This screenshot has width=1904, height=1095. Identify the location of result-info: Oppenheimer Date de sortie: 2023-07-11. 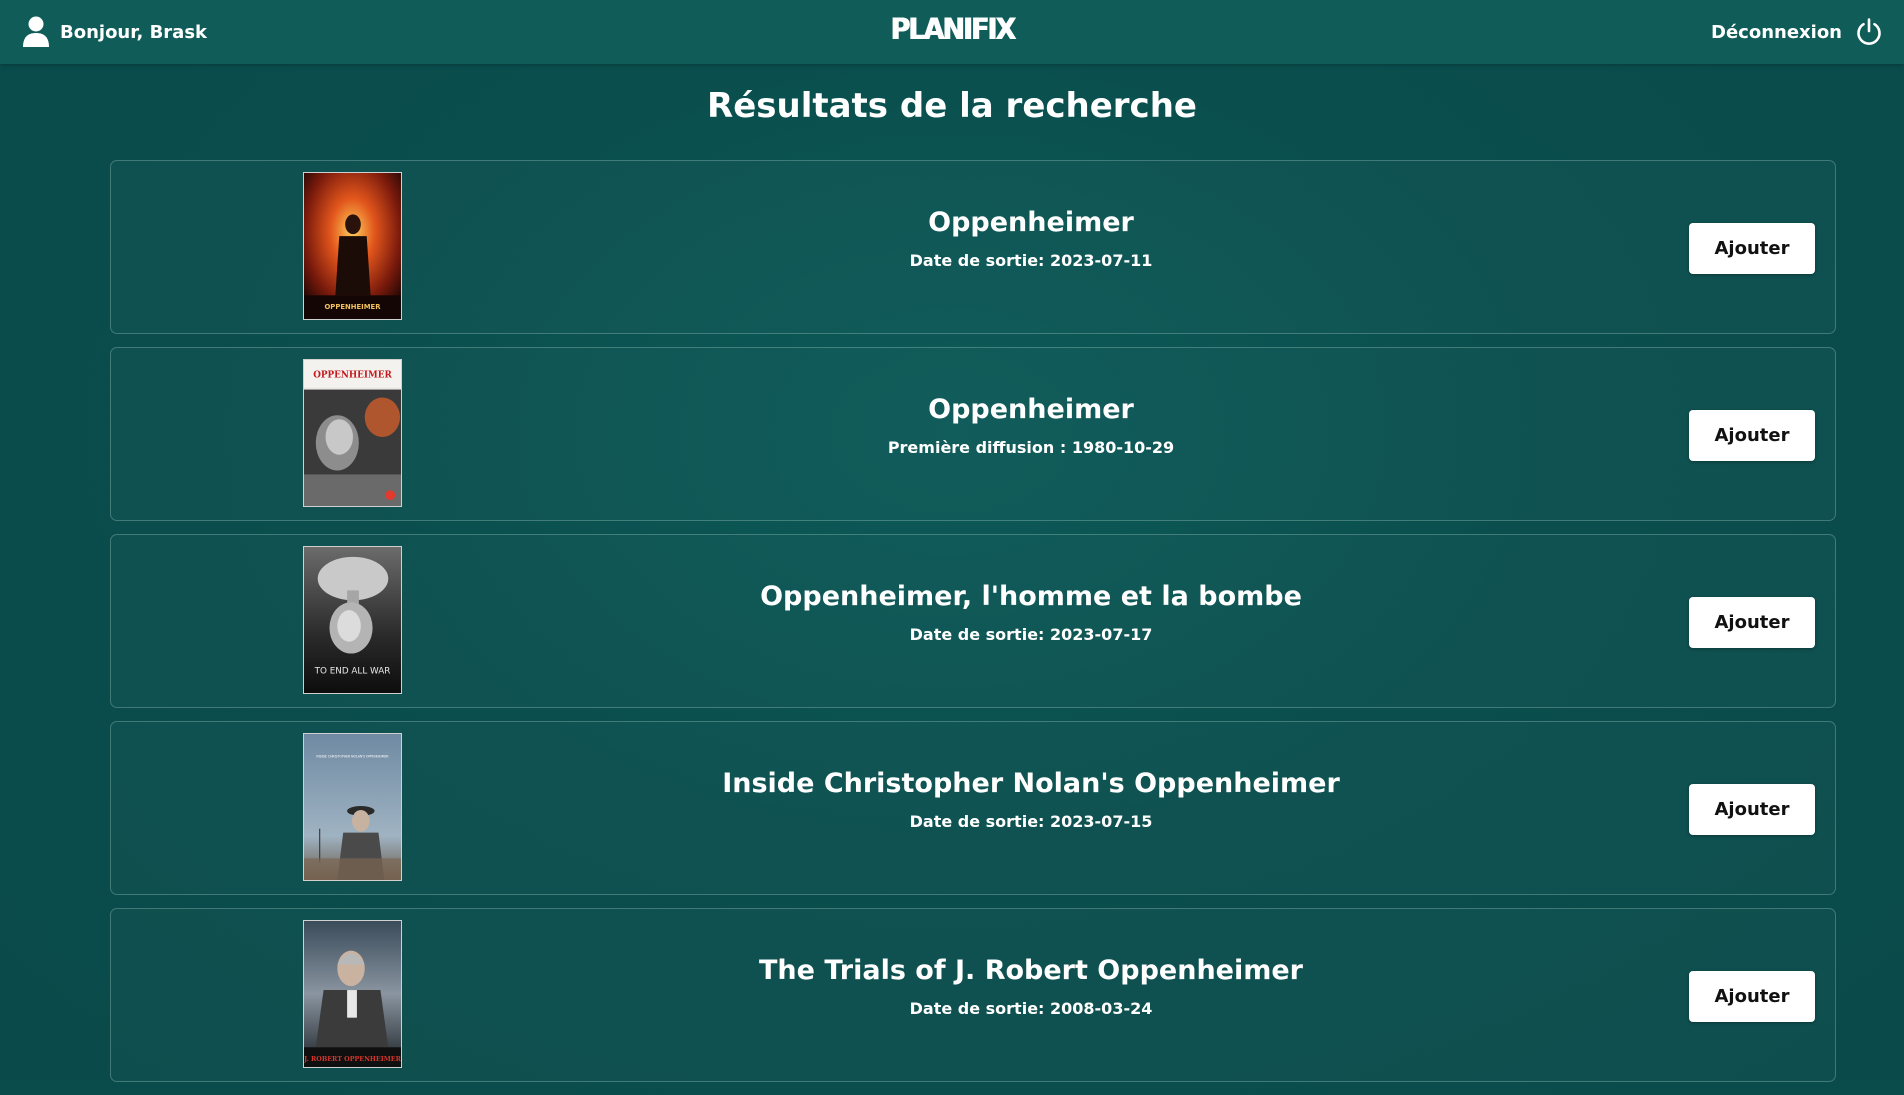
(1031, 238).